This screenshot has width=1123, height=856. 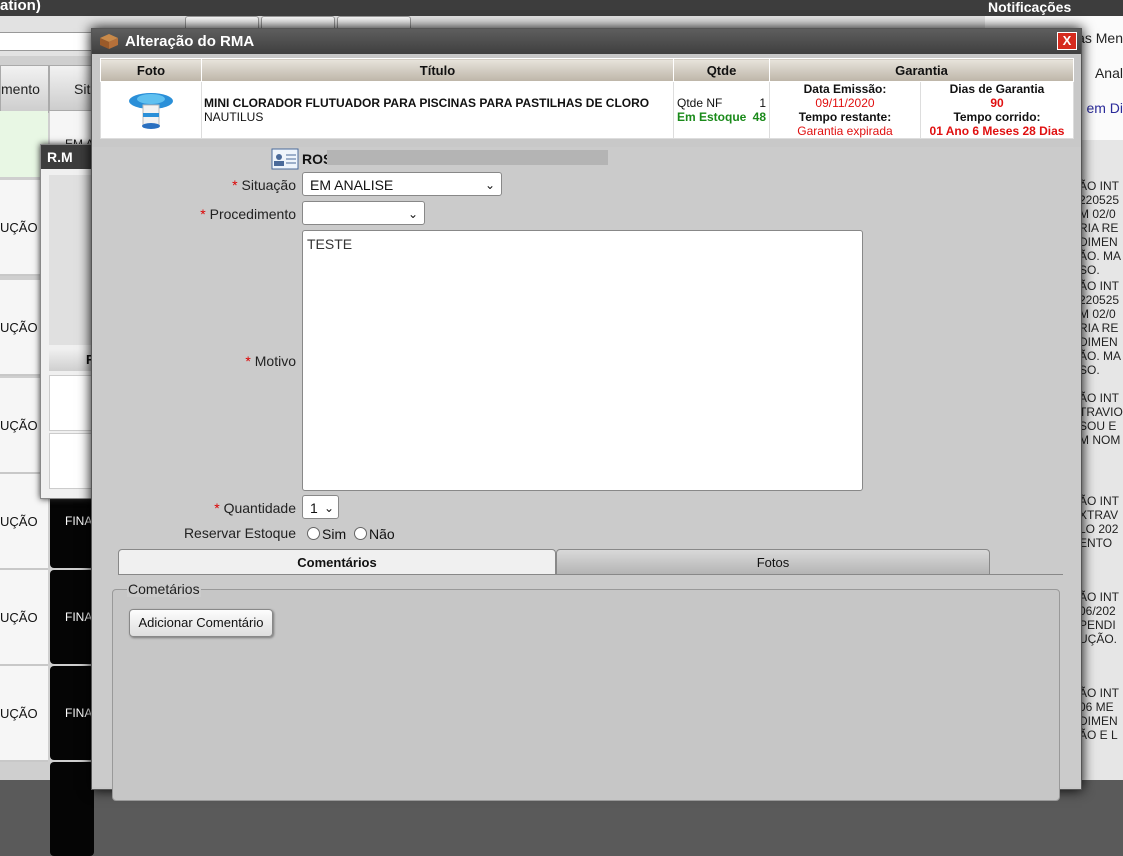 I want to click on product-image, so click(x=151, y=110).